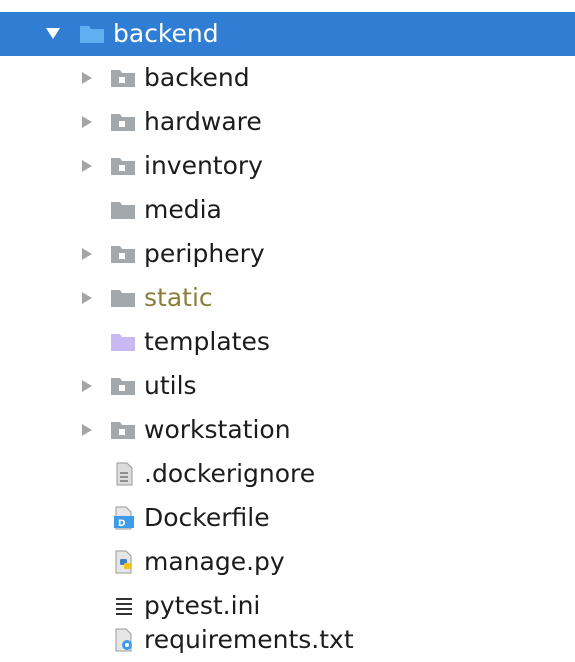 This screenshot has width=575, height=662. What do you see at coordinates (203, 165) in the screenshot?
I see `tree-item-label: inventory` at bounding box center [203, 165].